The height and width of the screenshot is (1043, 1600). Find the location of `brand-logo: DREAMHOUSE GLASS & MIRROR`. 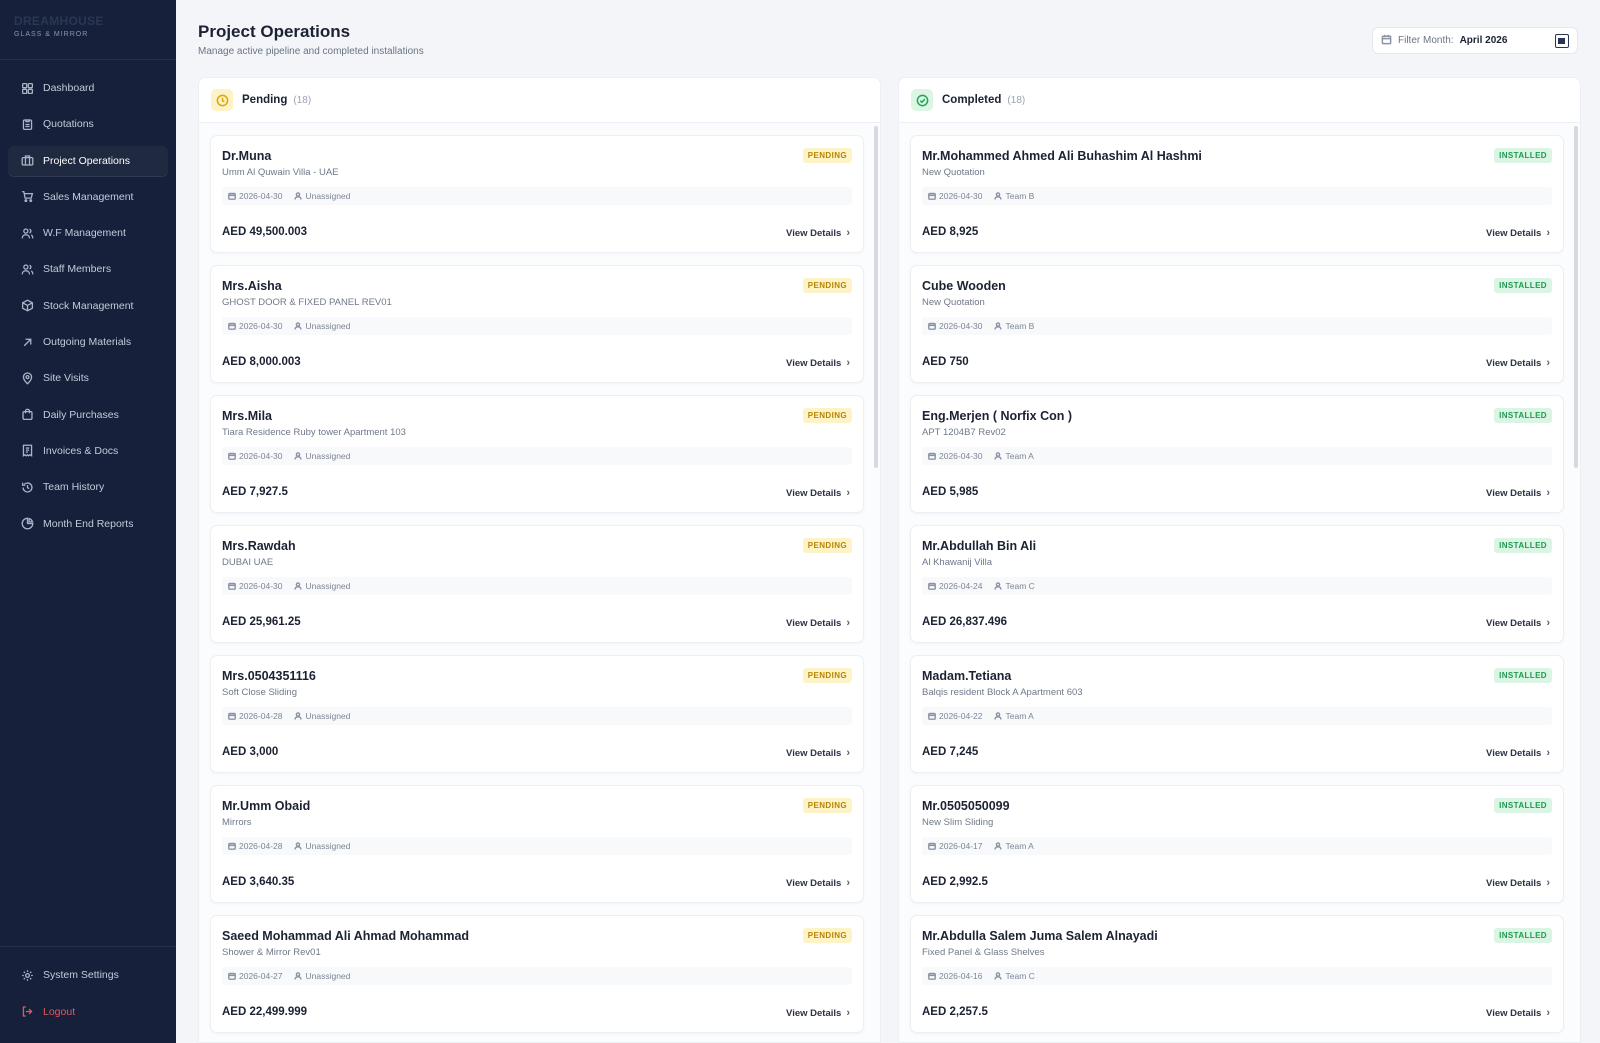

brand-logo: DREAMHOUSE GLASS & MIRROR is located at coordinates (88, 30).